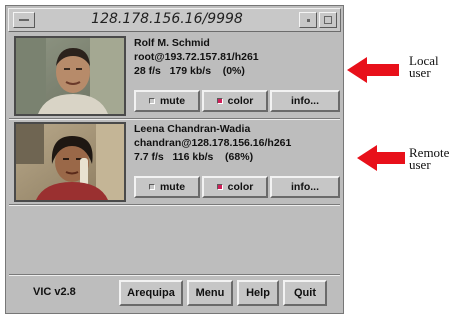 The height and width of the screenshot is (319, 463). I want to click on video-frame-local, so click(70, 76).